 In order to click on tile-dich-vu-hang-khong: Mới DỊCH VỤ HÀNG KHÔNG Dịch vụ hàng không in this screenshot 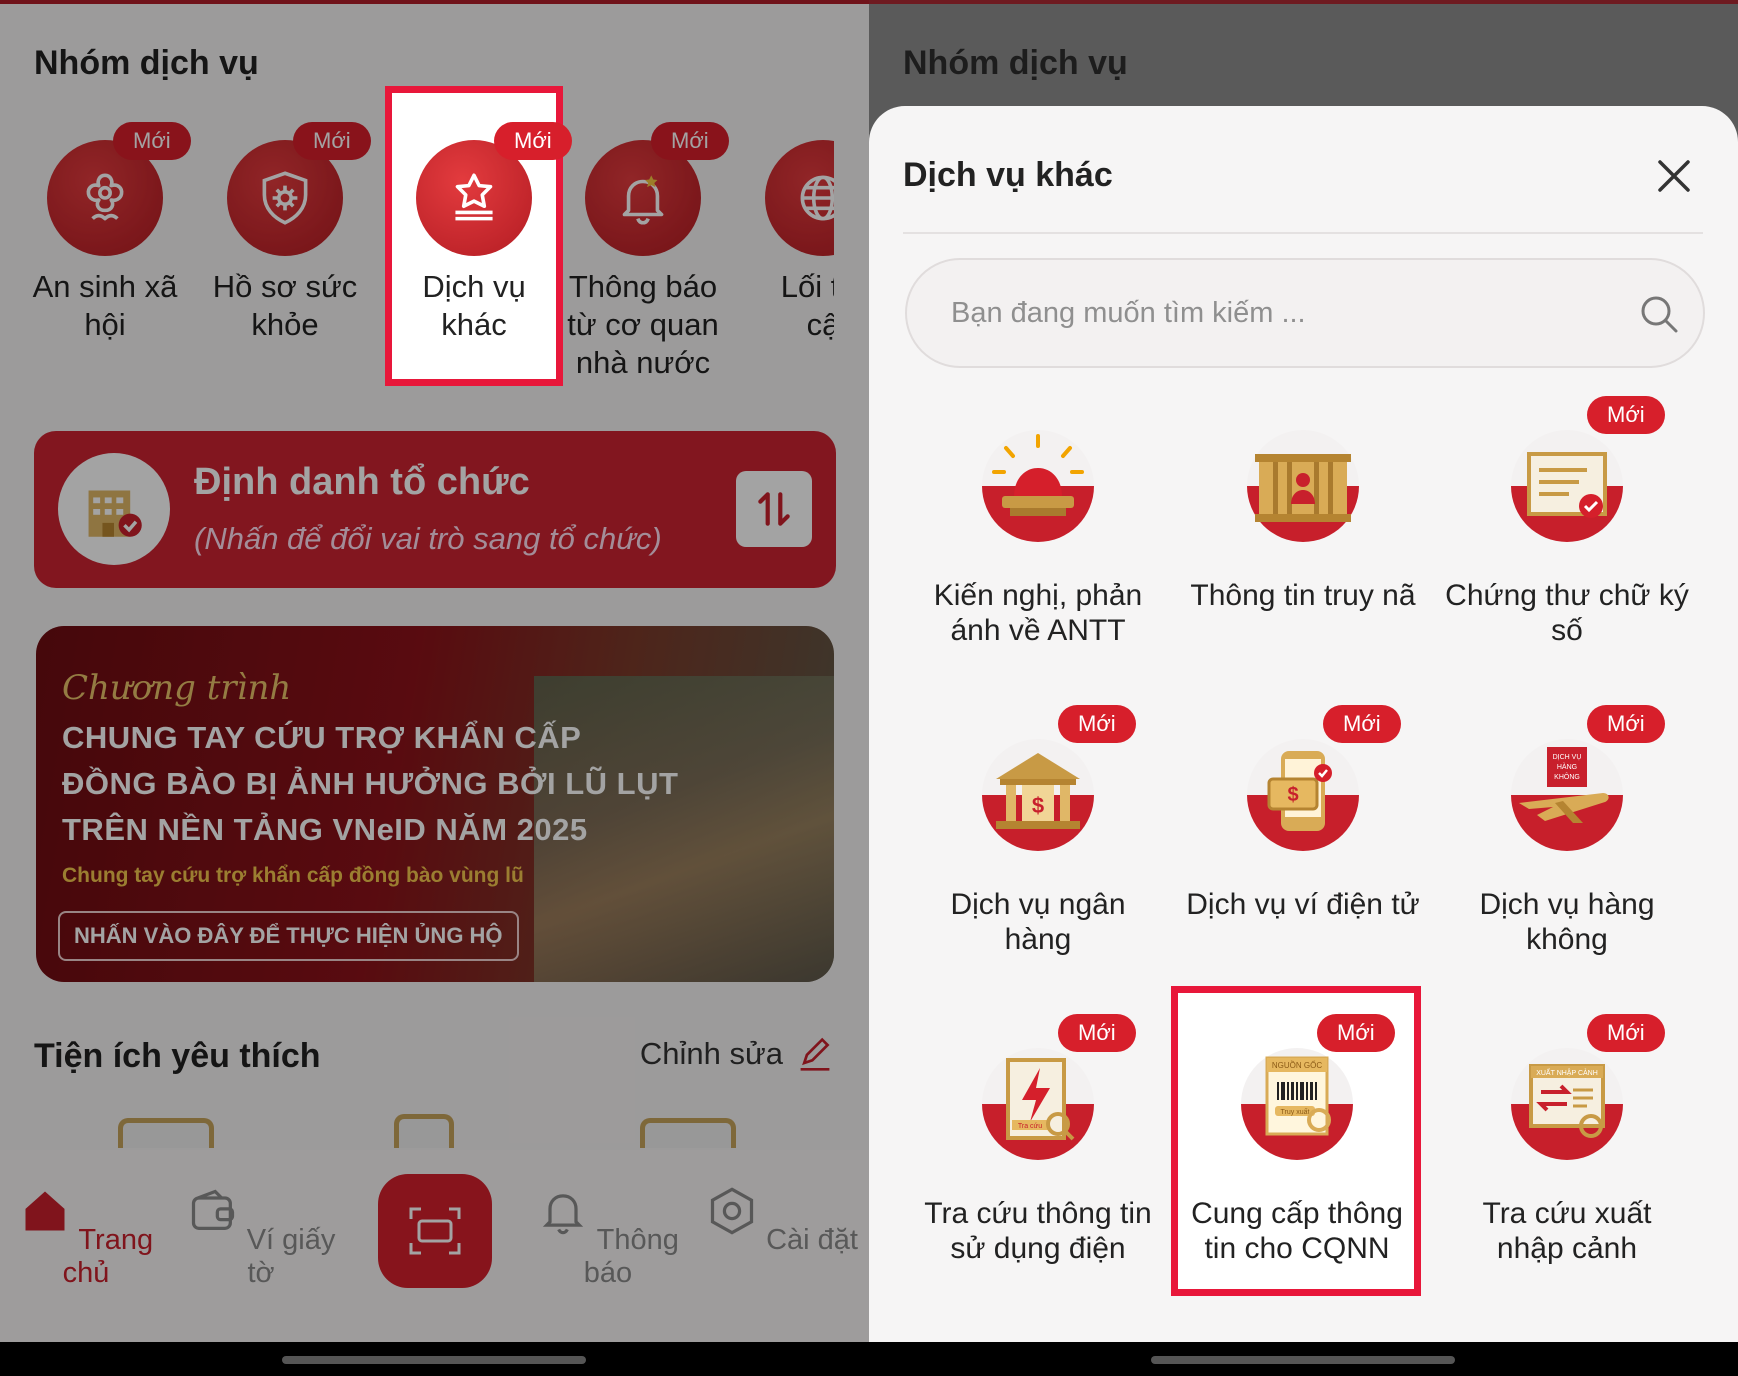, I will do `click(1567, 831)`.